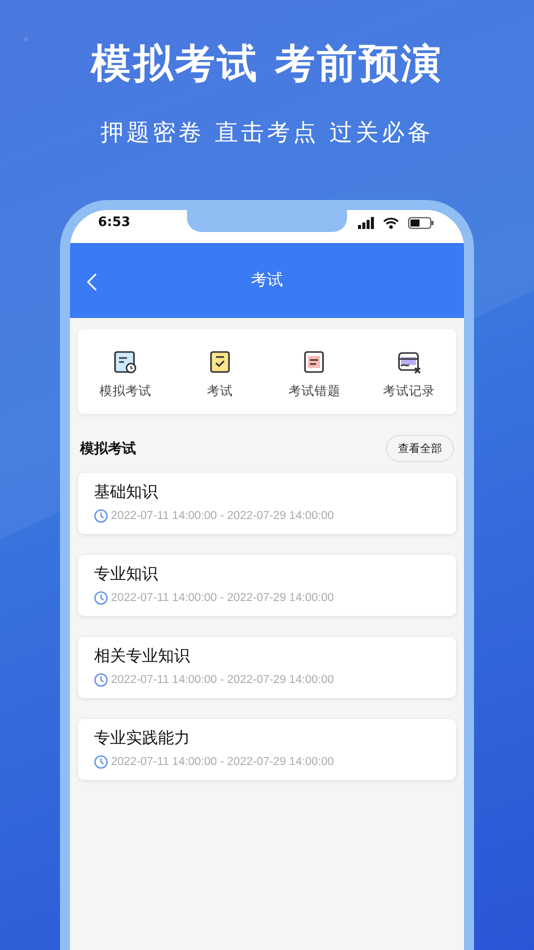 Image resolution: width=534 pixels, height=950 pixels. Describe the element at coordinates (91, 282) in the screenshot. I see `back-icon` at that location.